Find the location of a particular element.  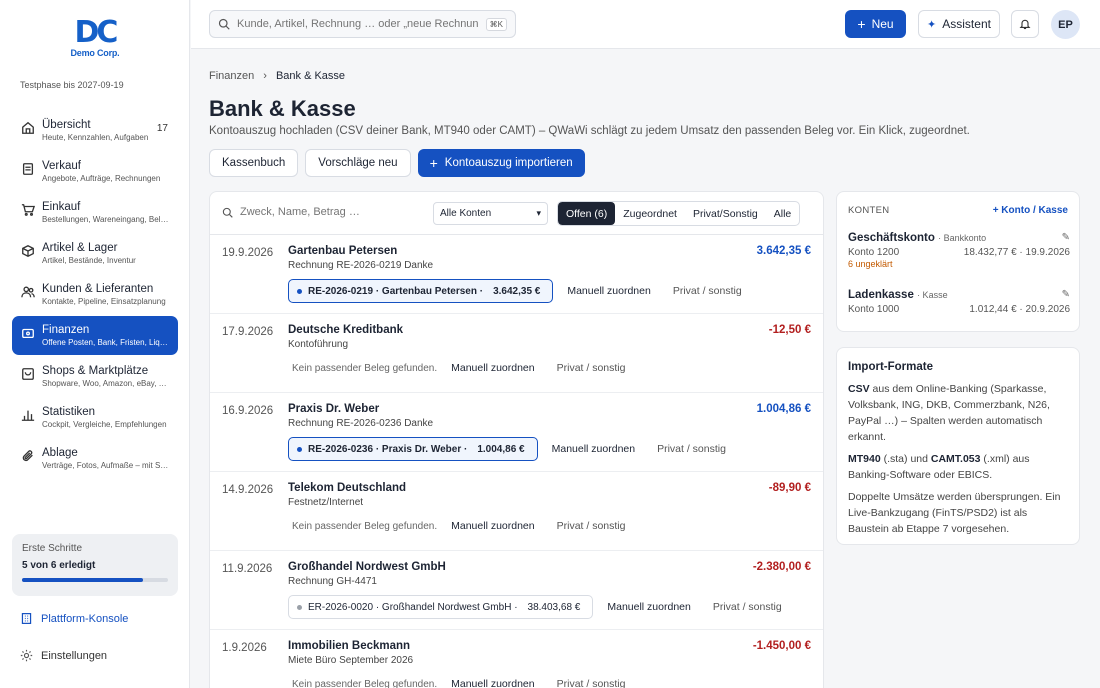

tab-privat: Privat/Sonstig is located at coordinates (725, 213).